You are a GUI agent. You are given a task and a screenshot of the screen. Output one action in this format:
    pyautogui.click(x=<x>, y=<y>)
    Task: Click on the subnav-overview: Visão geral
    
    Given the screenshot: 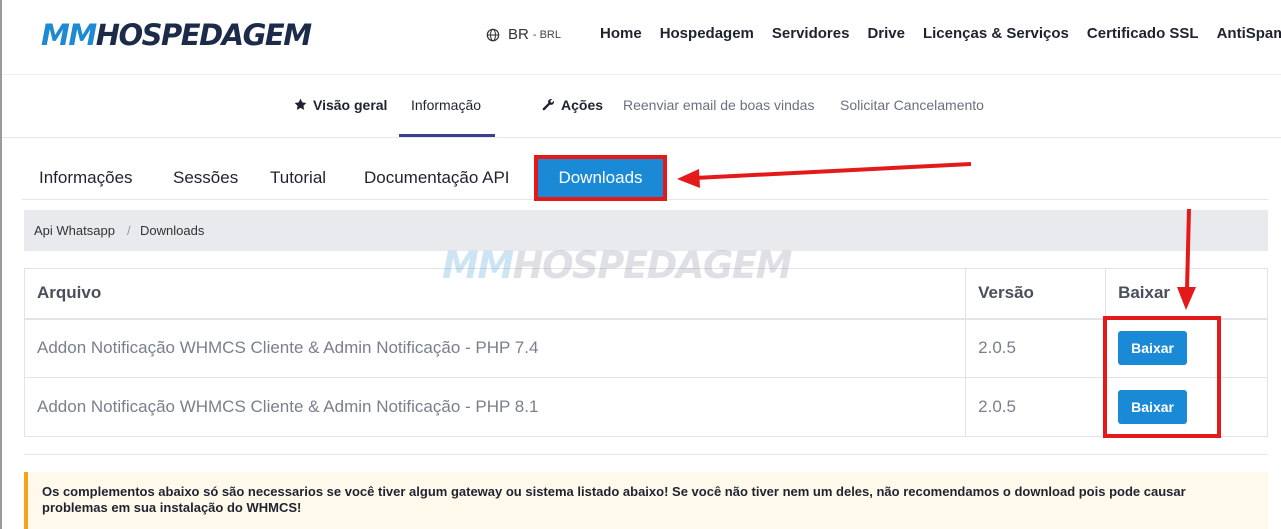 What is the action you would take?
    pyautogui.click(x=340, y=105)
    